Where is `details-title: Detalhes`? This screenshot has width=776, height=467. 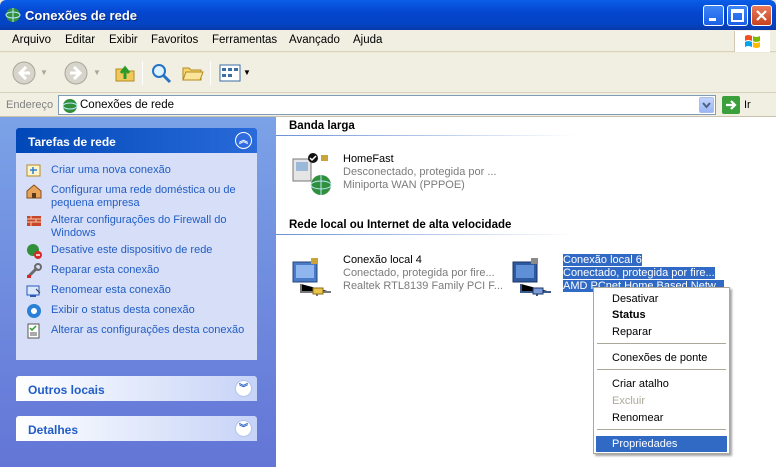
details-title: Detalhes is located at coordinates (53, 430).